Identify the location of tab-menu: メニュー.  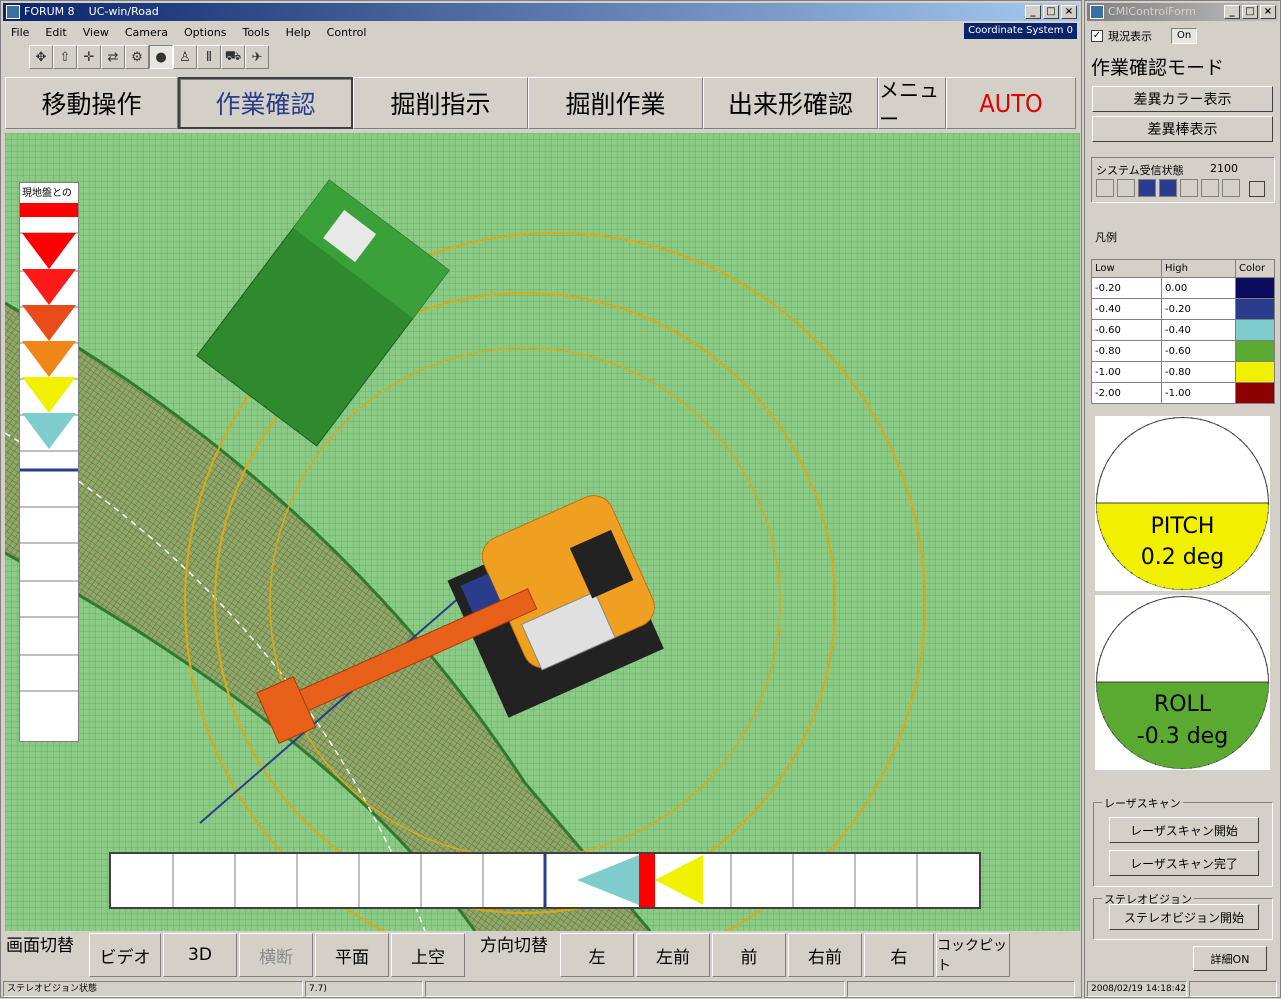
(912, 104).